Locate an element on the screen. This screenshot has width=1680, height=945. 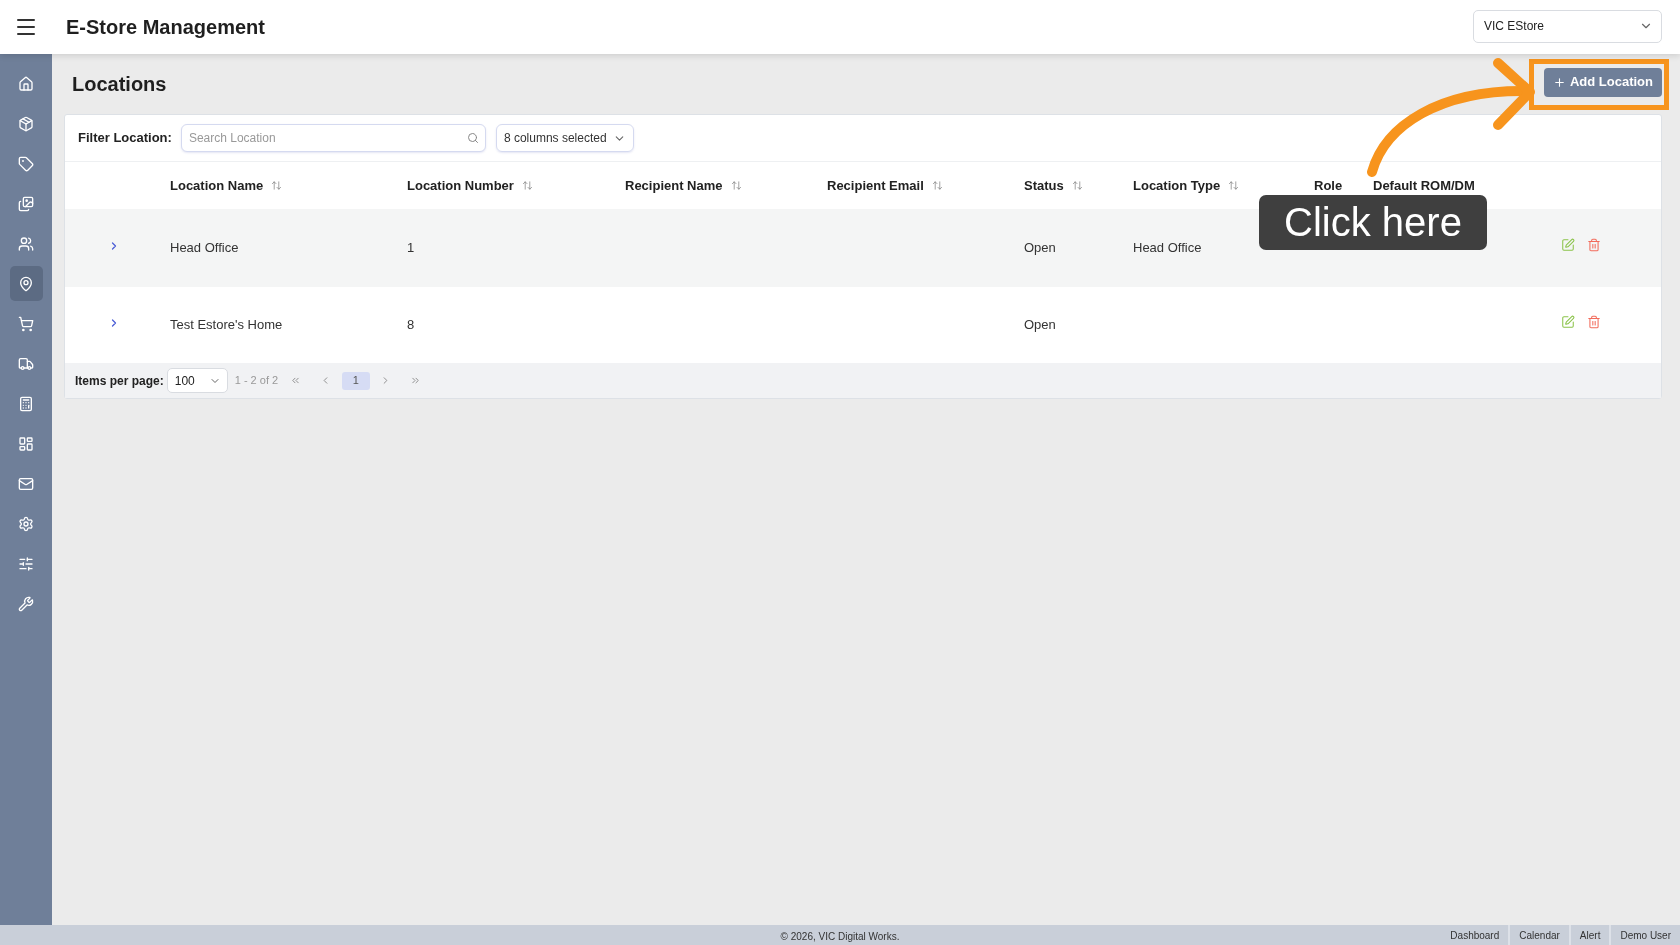
search-icon is located at coordinates (472, 138).